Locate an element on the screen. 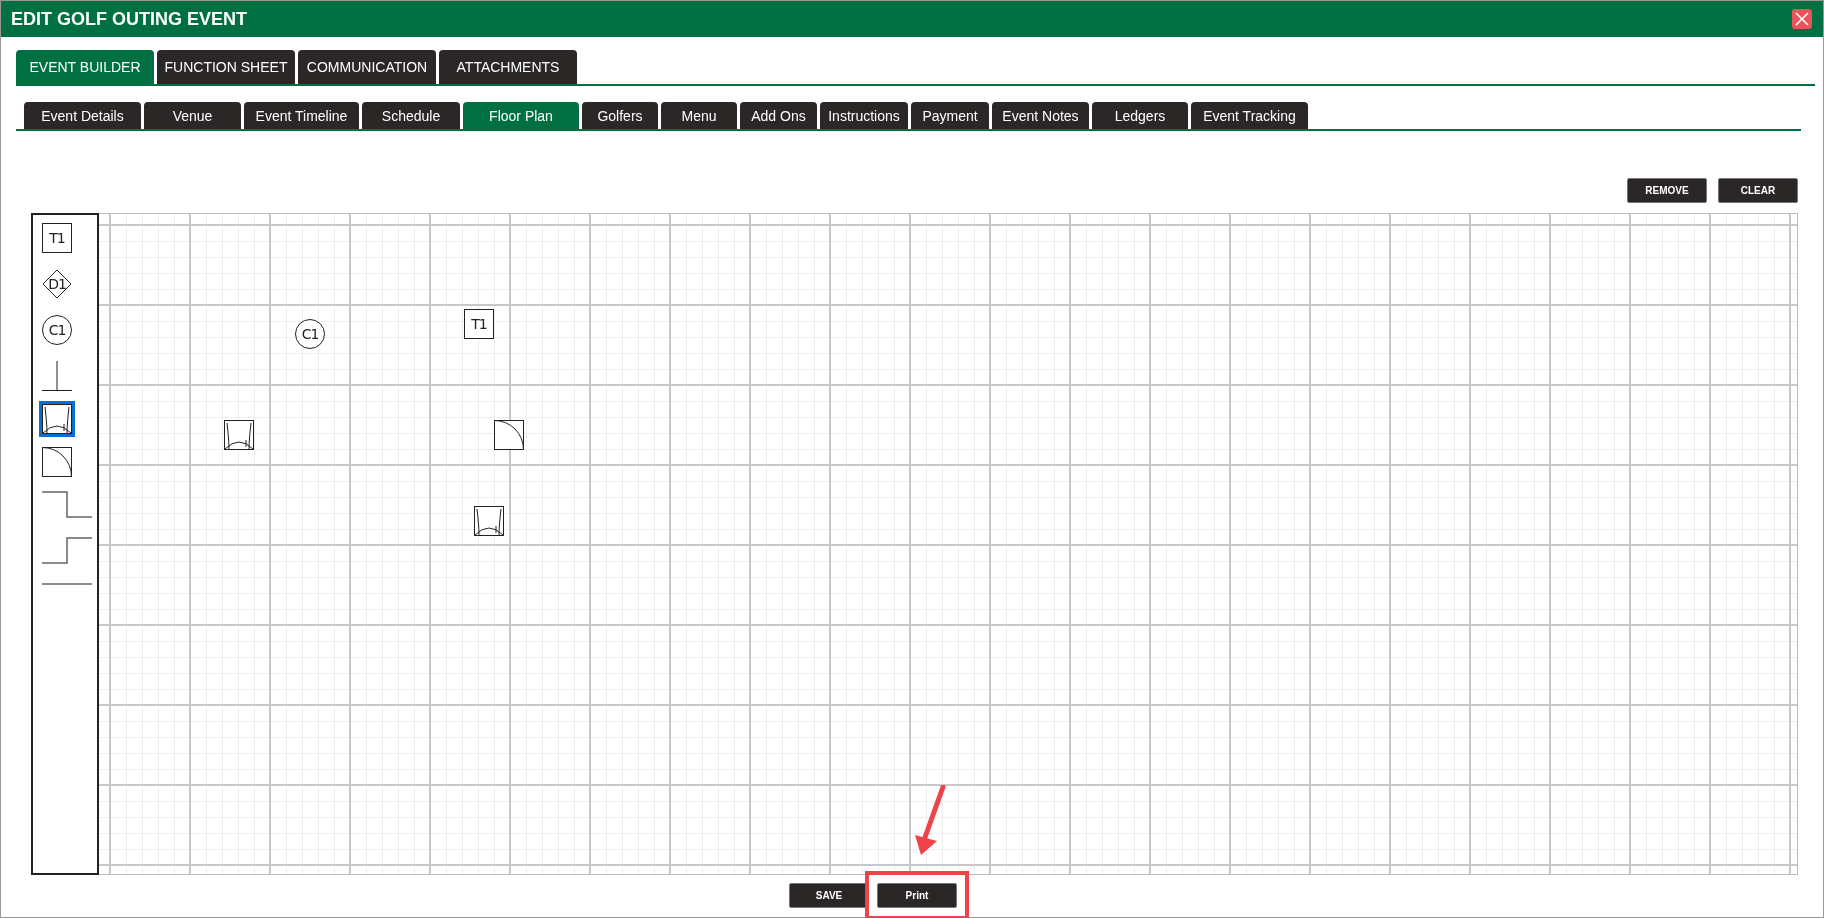 This screenshot has width=1824, height=918. tab: Event Timeline is located at coordinates (301, 115).